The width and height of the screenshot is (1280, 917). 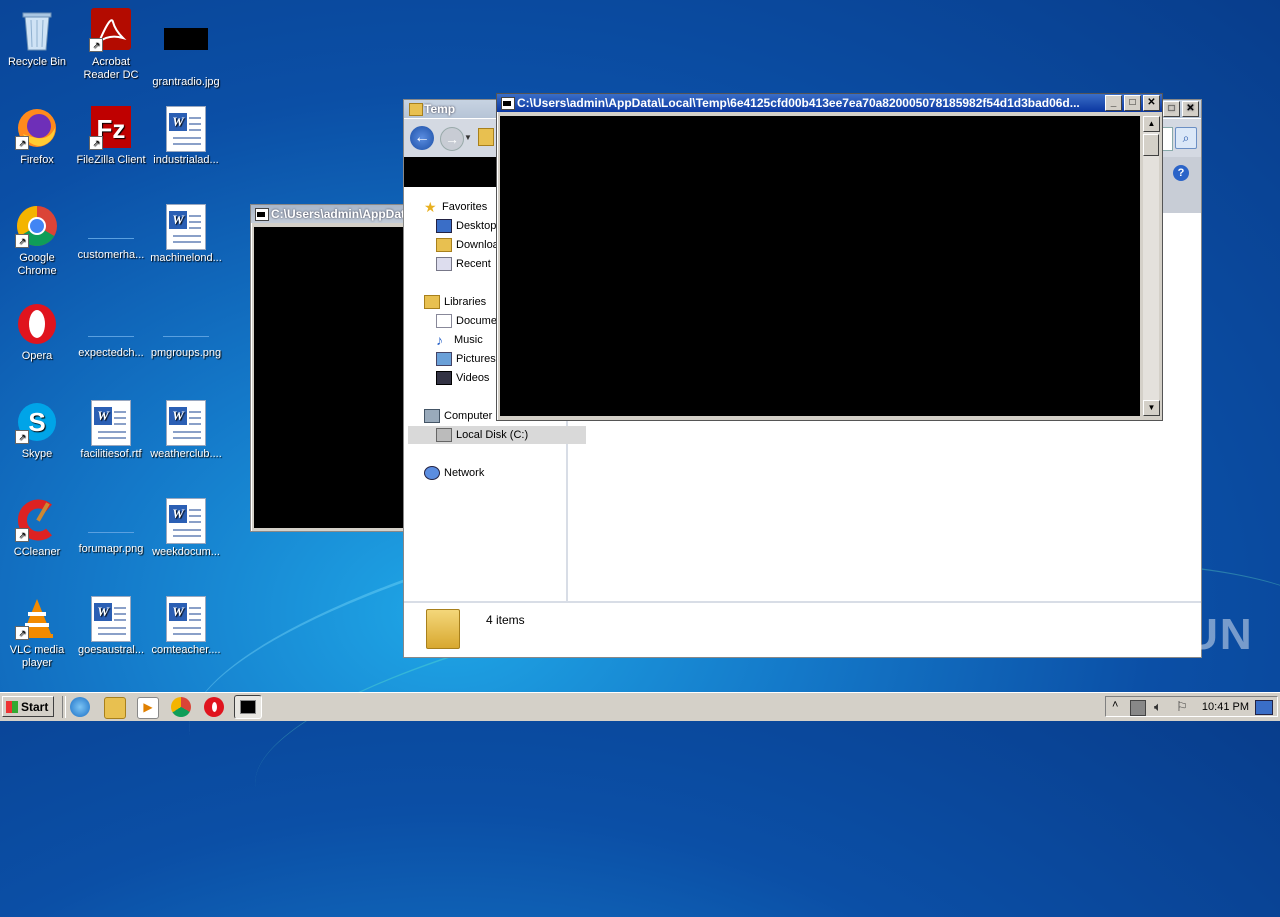 What do you see at coordinates (37, 128) in the screenshot?
I see `firefox-icon: ↗` at bounding box center [37, 128].